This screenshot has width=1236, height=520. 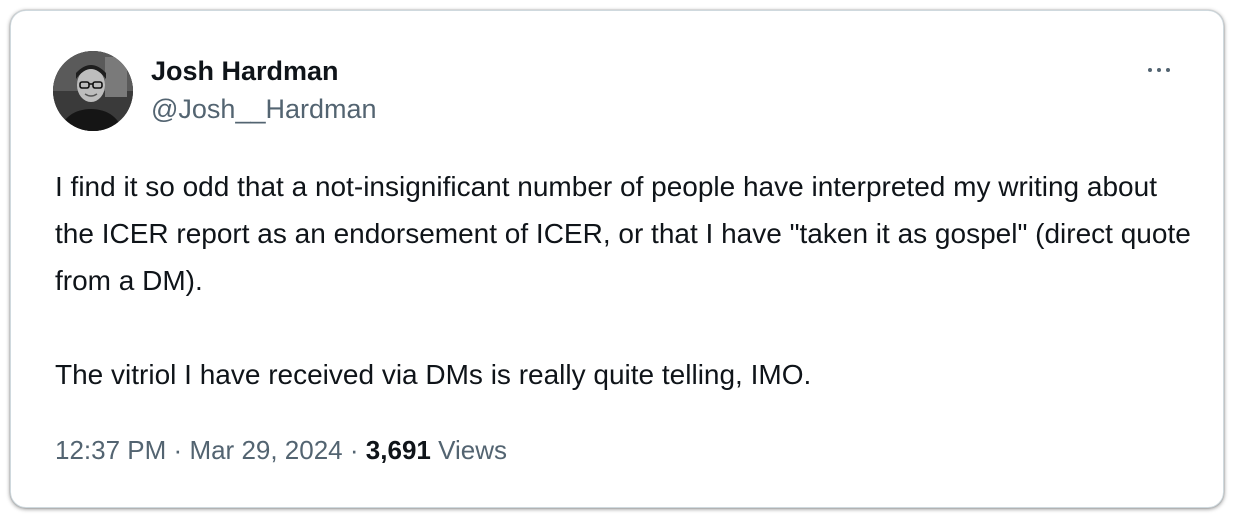 I want to click on author-info: Josh Hardman @Josh__Hardman, so click(x=264, y=90).